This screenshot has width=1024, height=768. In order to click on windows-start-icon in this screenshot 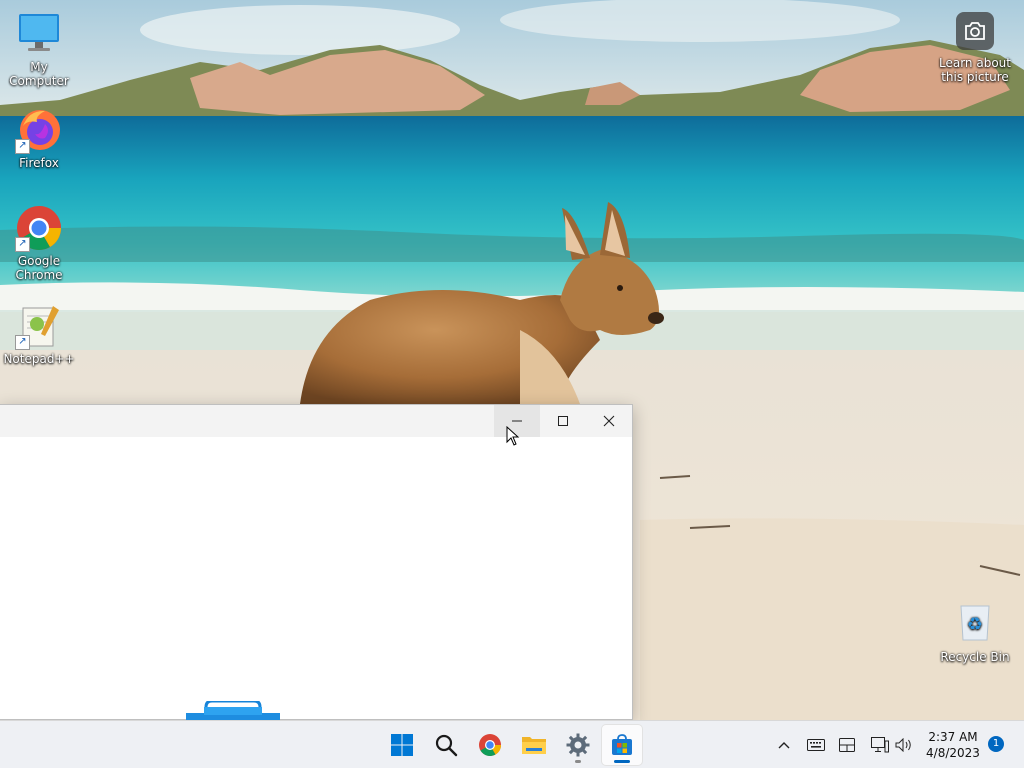, I will do `click(402, 745)`.